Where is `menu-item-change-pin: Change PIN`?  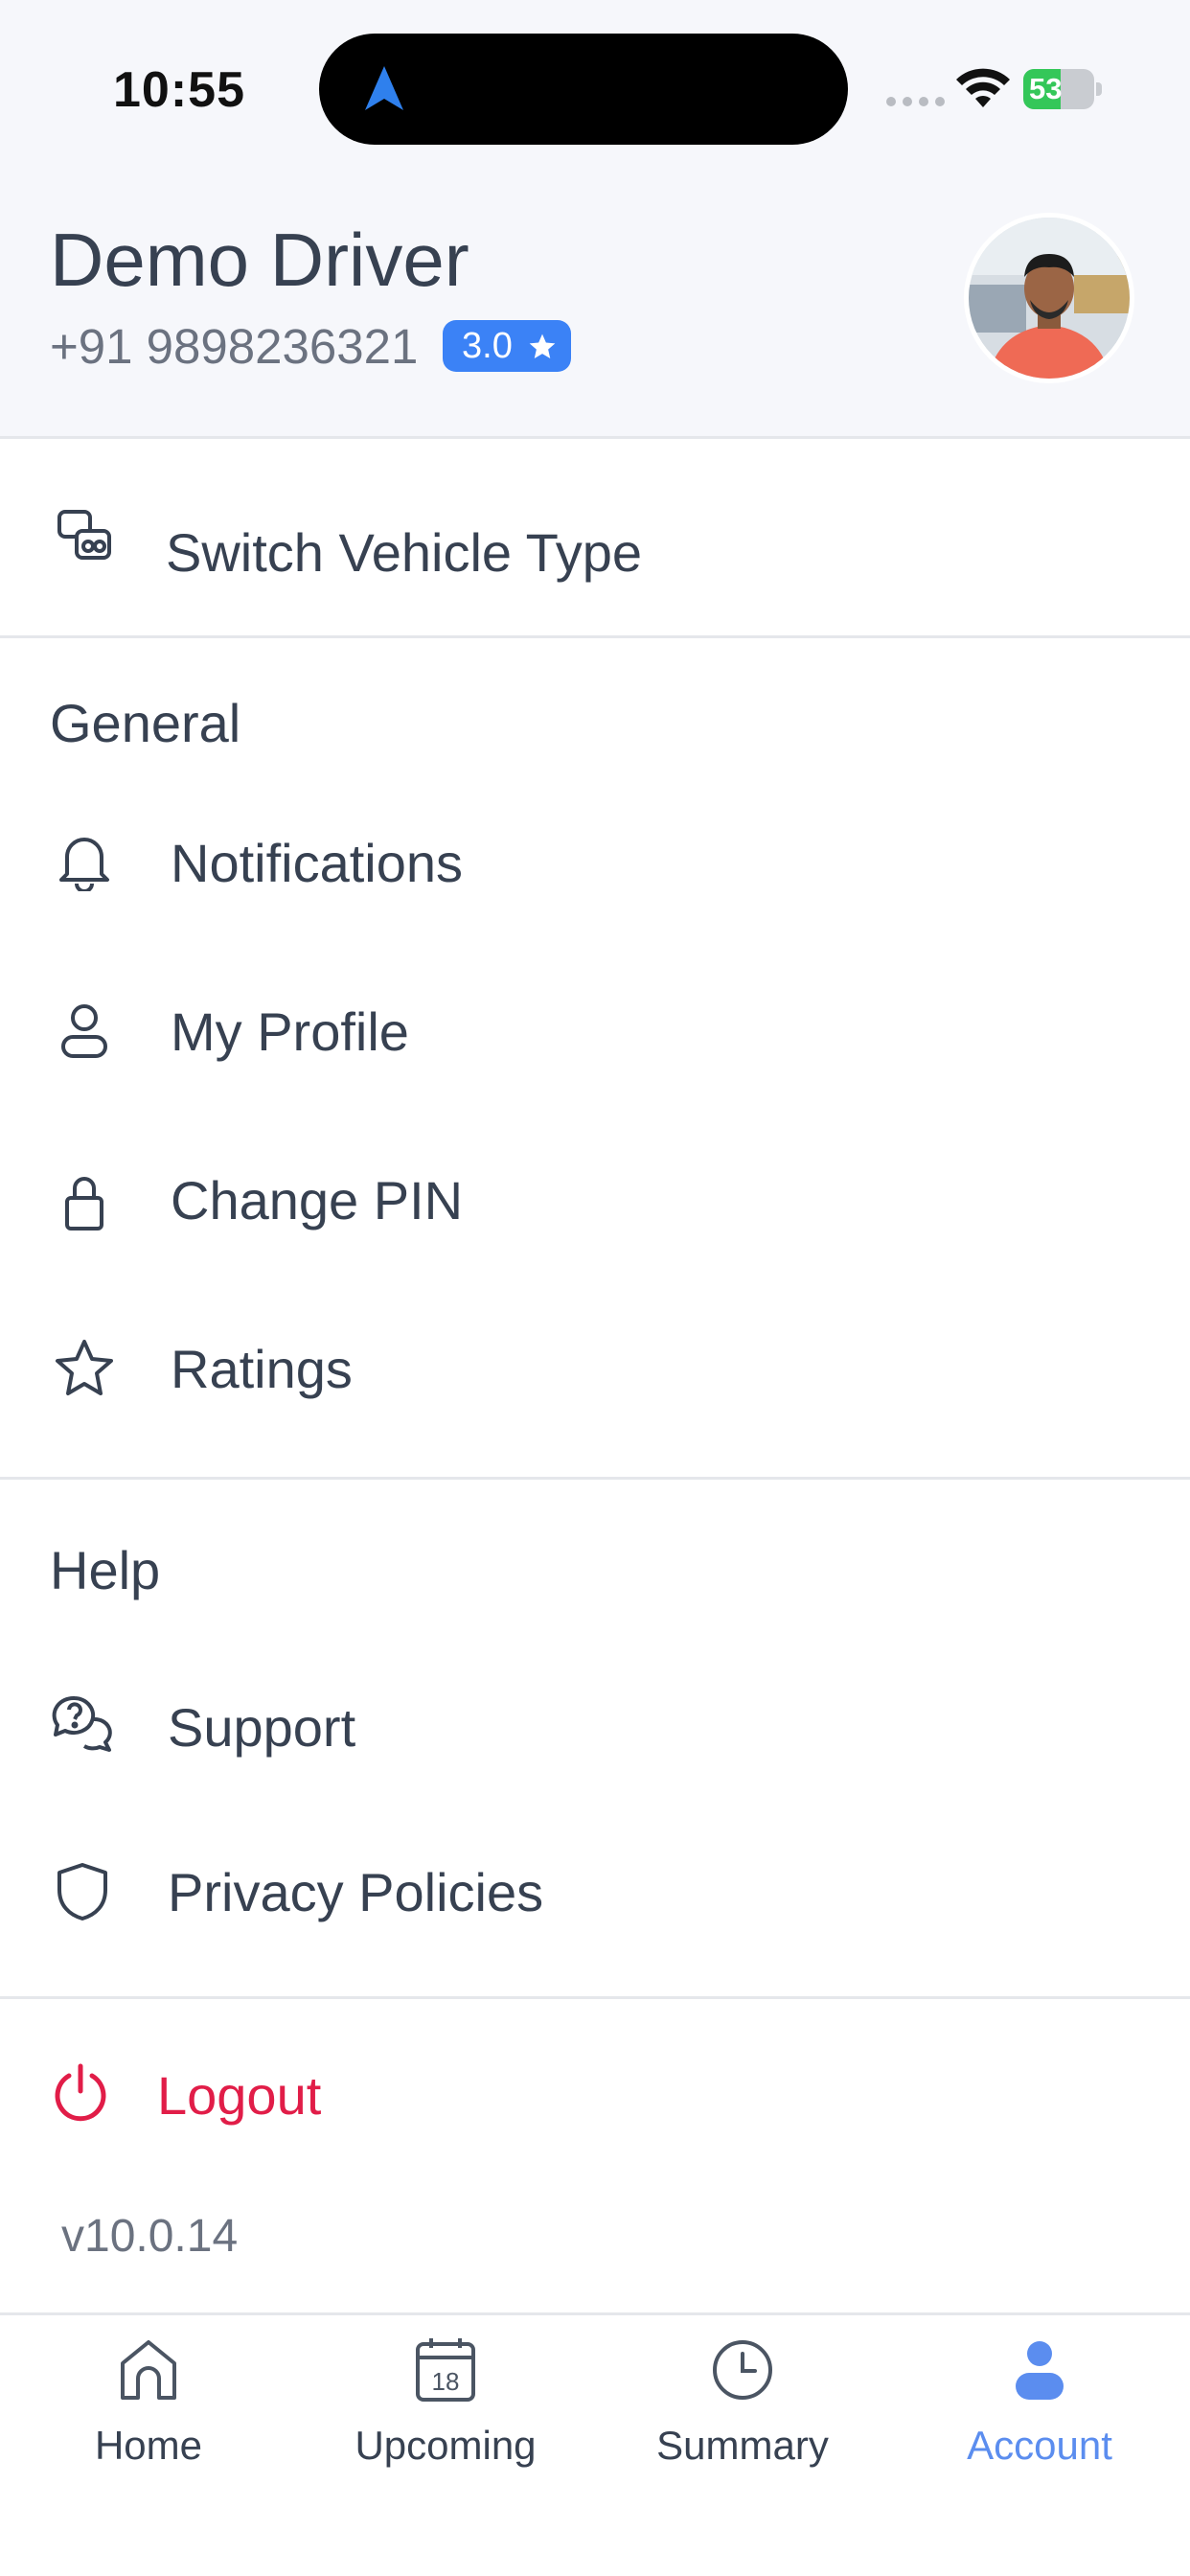
menu-item-change-pin: Change PIN is located at coordinates (595, 1198).